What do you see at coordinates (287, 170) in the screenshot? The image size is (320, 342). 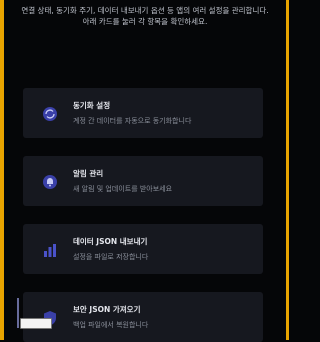 I see `right-edge-bar` at bounding box center [287, 170].